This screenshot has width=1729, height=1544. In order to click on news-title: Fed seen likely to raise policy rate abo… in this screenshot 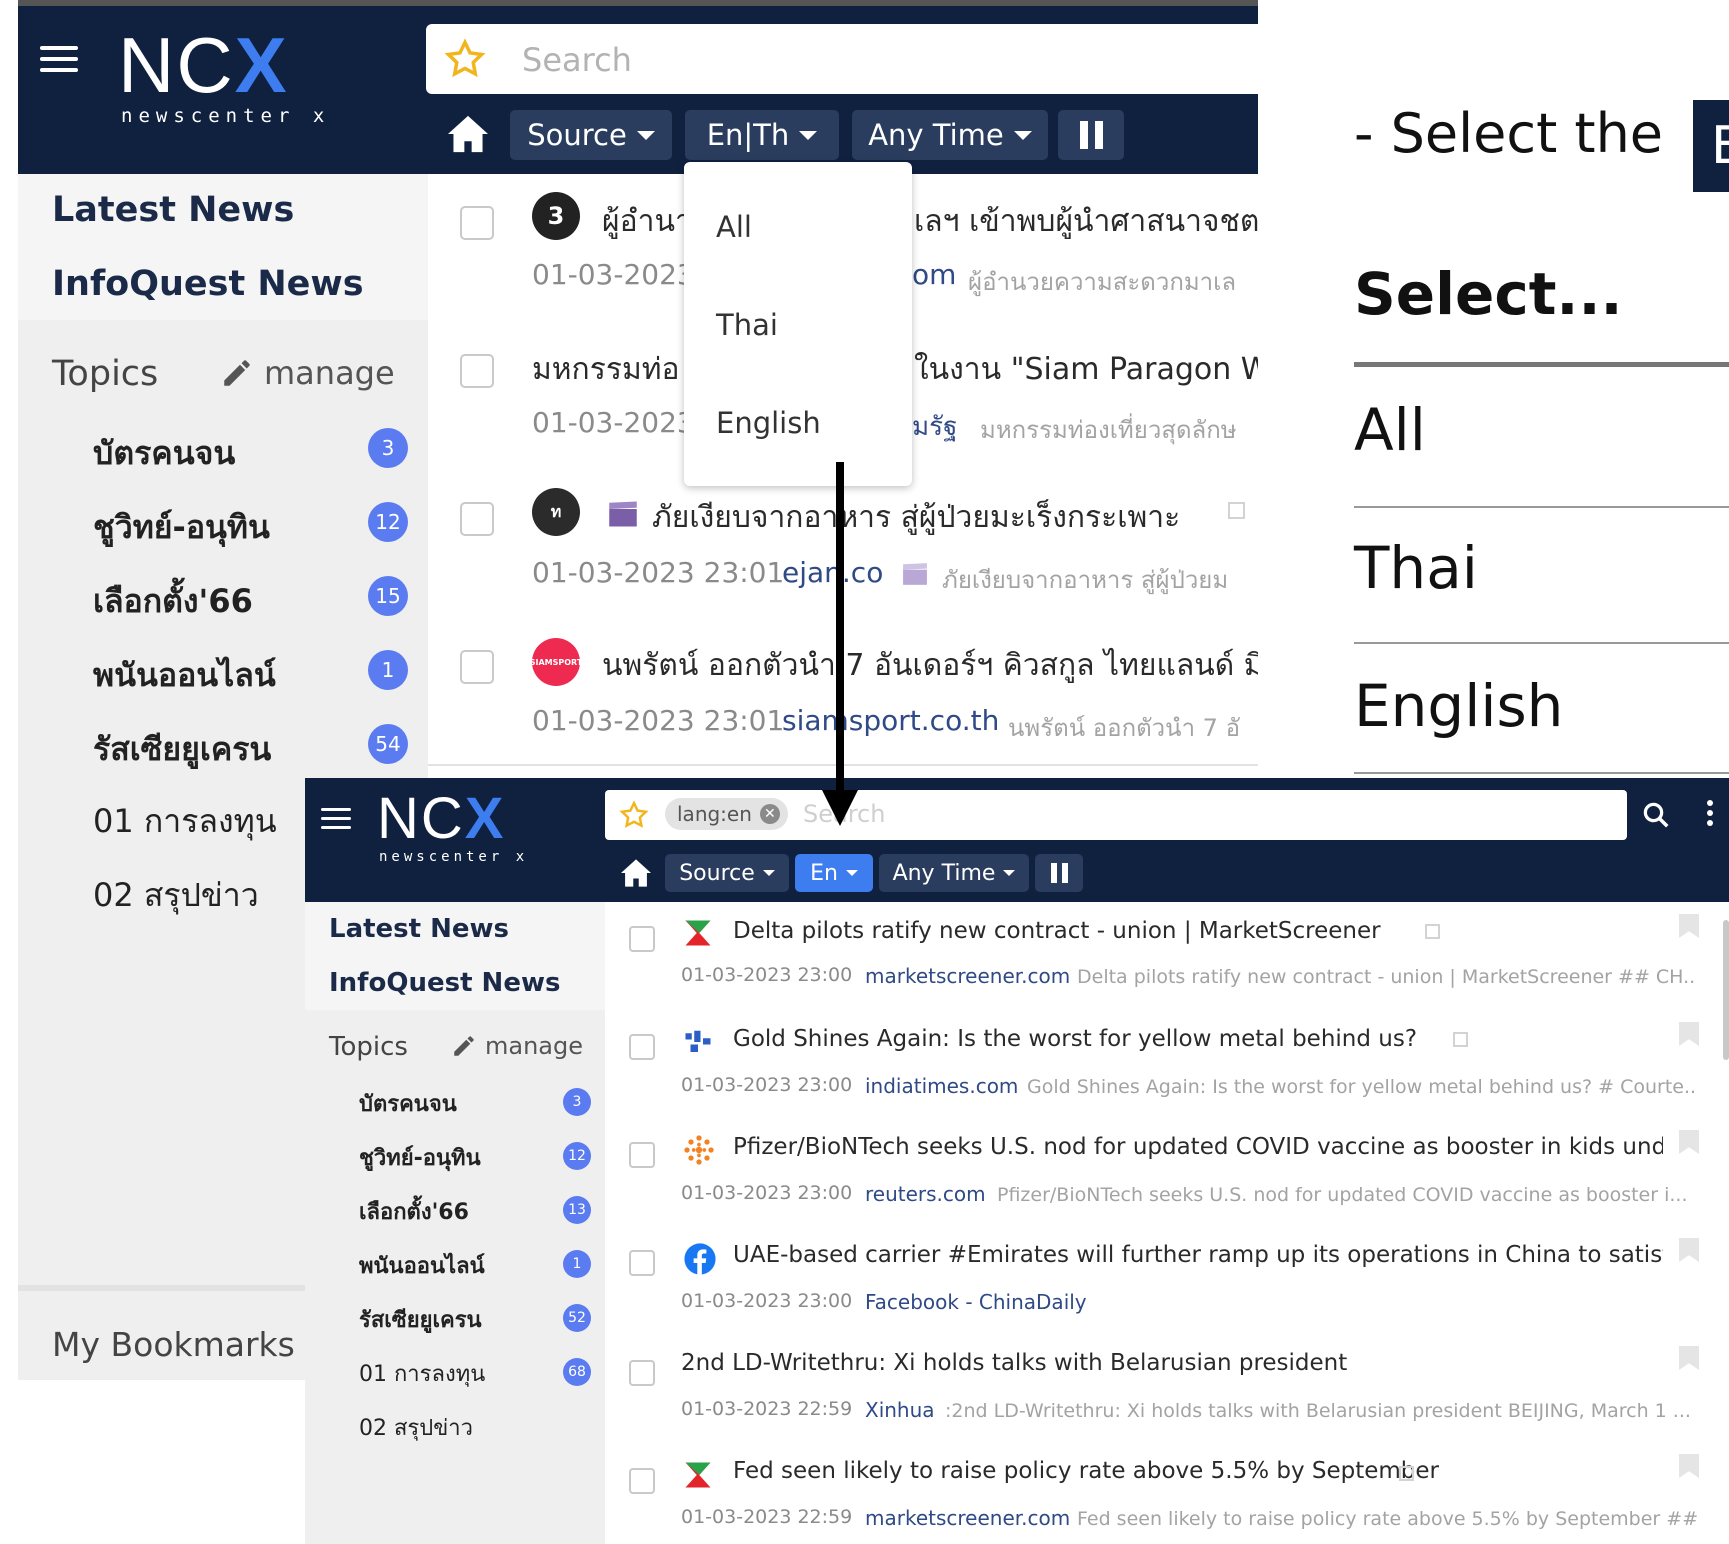, I will do `click(1086, 1471)`.